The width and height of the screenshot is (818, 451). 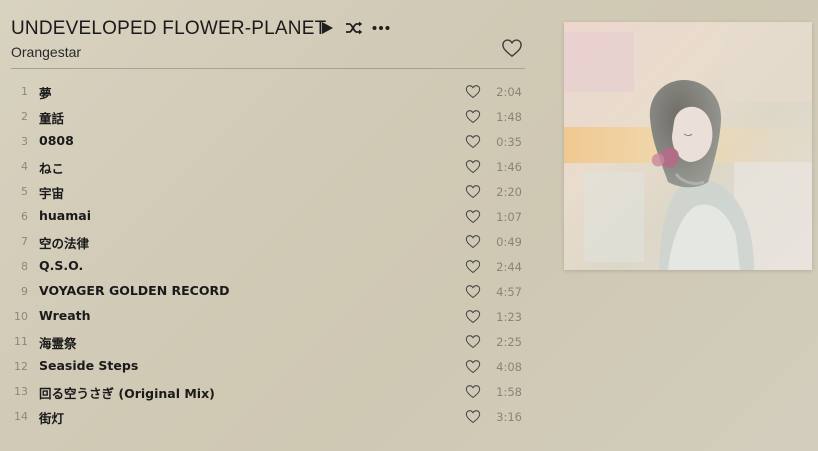 What do you see at coordinates (24, 91) in the screenshot?
I see `track-number: 1` at bounding box center [24, 91].